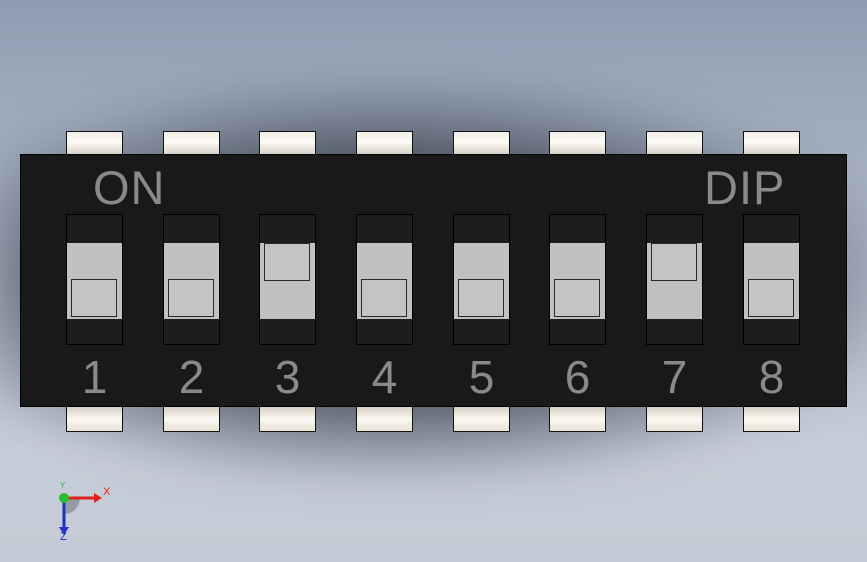 The height and width of the screenshot is (562, 867). I want to click on switch-number-4: 4, so click(384, 377).